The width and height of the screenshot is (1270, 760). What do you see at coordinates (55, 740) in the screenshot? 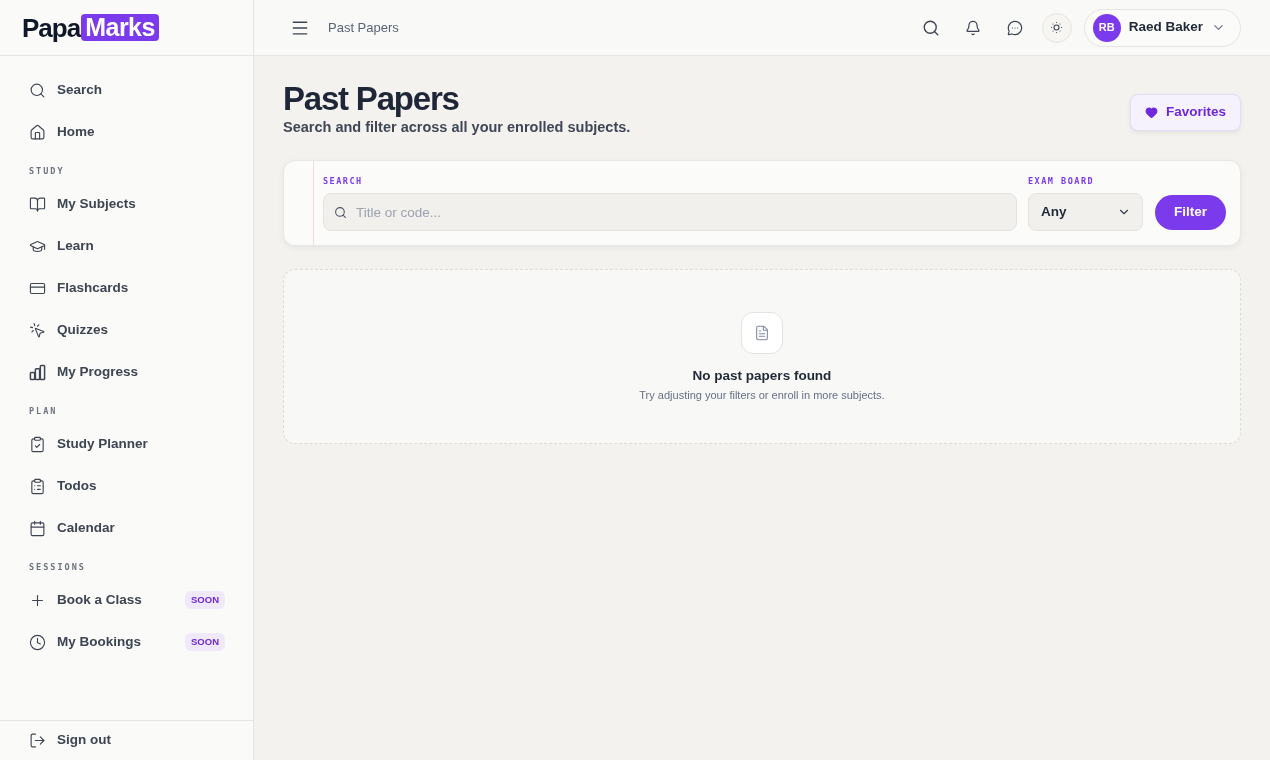
I see `sign-out-link: Sign out` at bounding box center [55, 740].